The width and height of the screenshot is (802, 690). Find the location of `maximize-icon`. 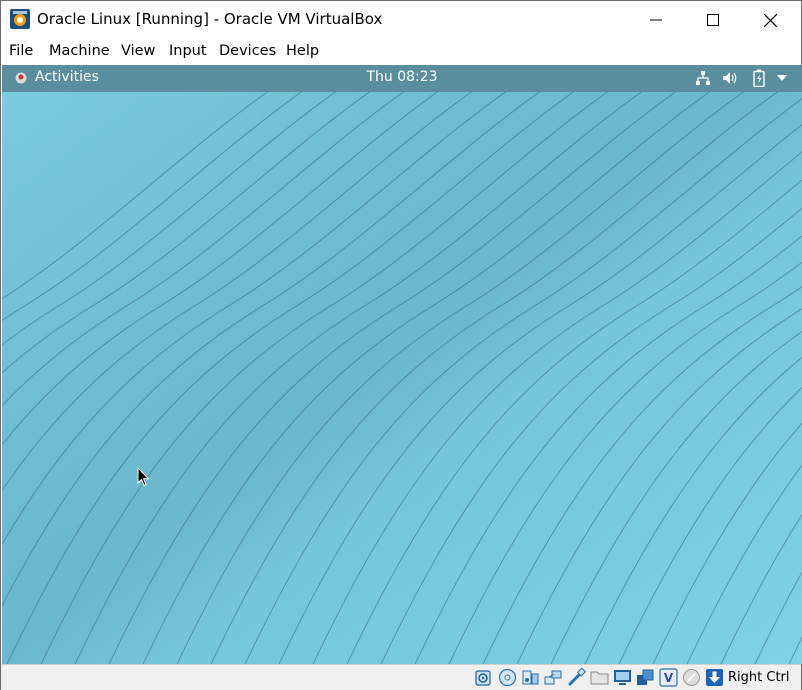

maximize-icon is located at coordinates (713, 20).